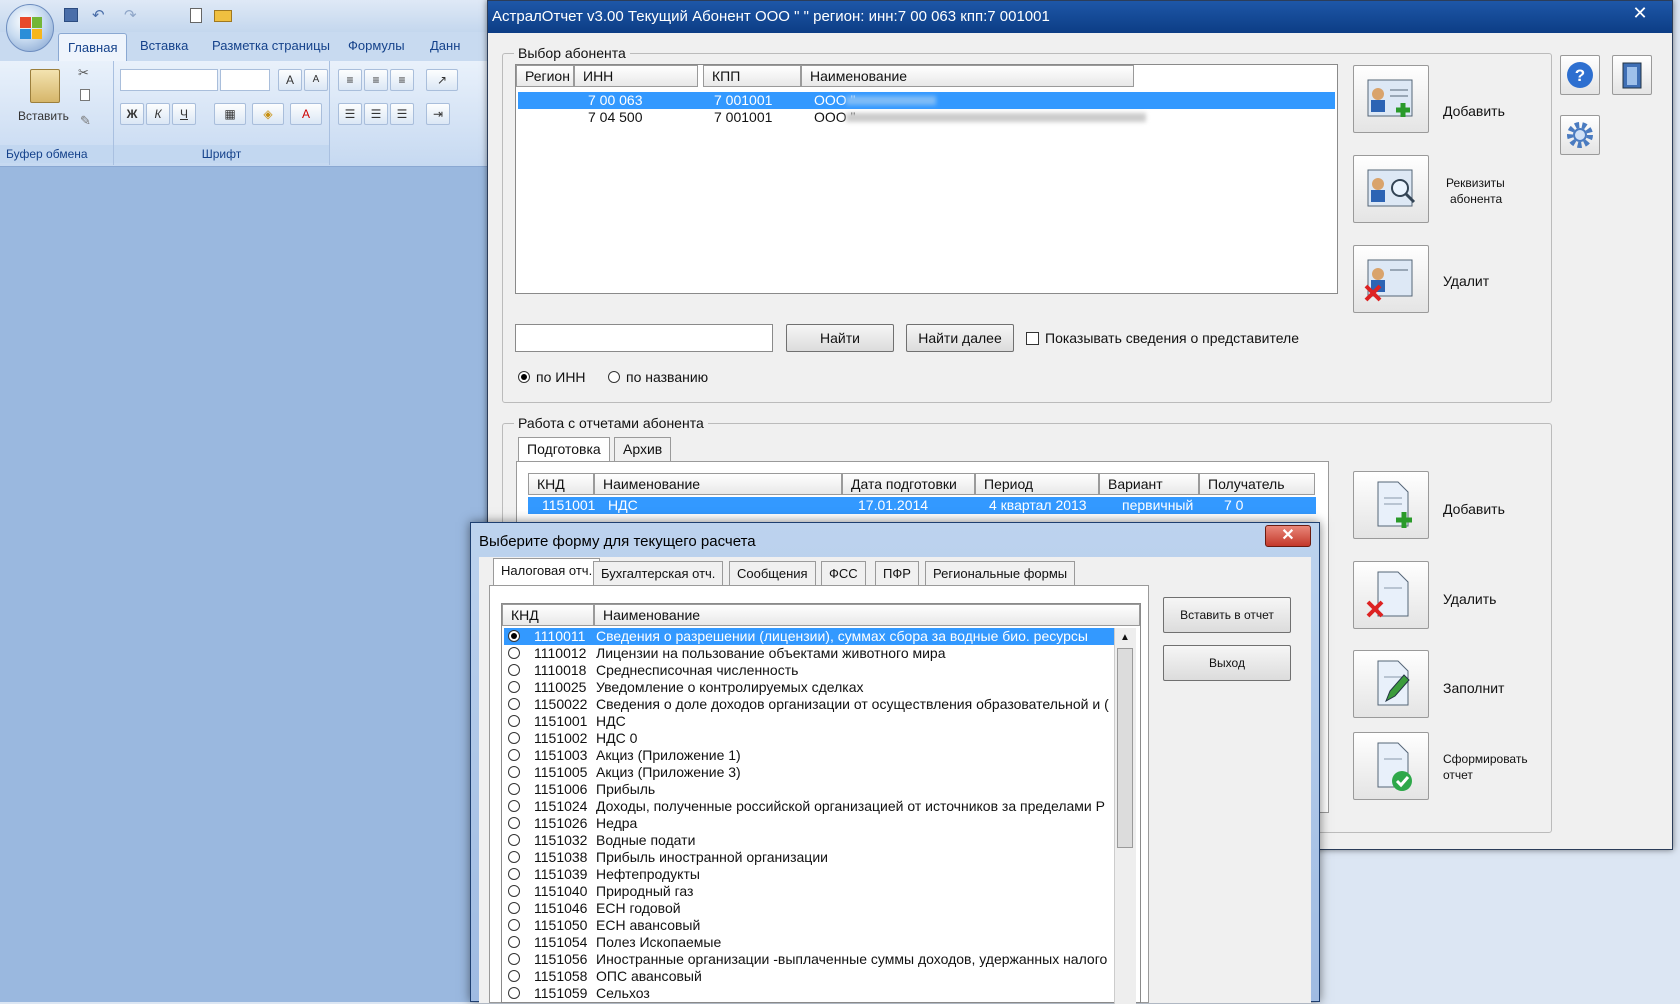 The height and width of the screenshot is (1004, 1680). What do you see at coordinates (1391, 595) in the screenshot?
I see `delete-report-button` at bounding box center [1391, 595].